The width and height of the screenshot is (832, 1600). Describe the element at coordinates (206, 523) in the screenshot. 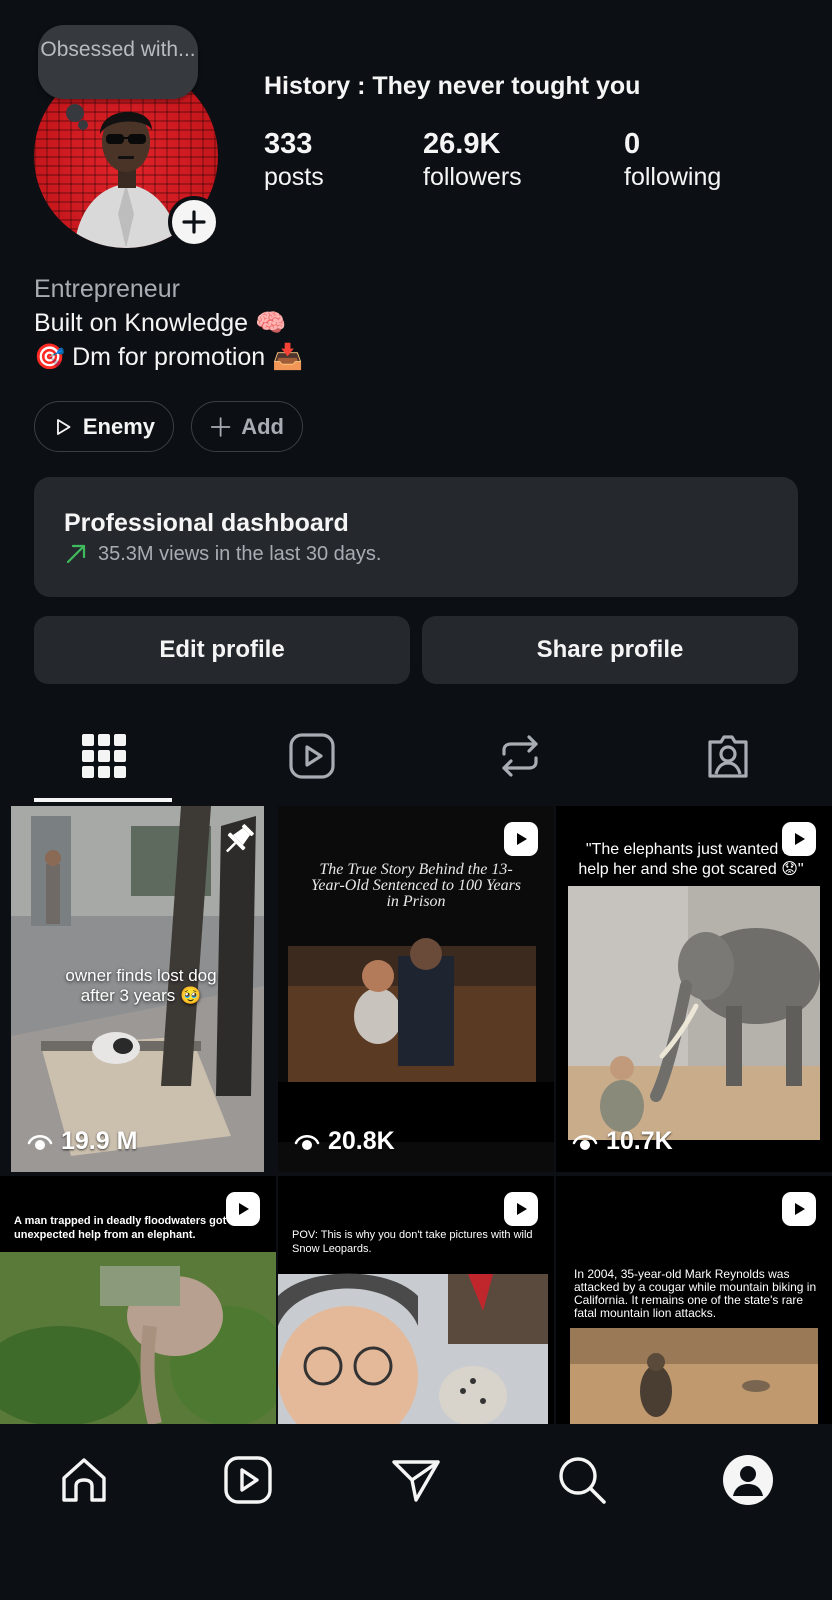

I see `dashboard-title: Professional dashboard` at that location.